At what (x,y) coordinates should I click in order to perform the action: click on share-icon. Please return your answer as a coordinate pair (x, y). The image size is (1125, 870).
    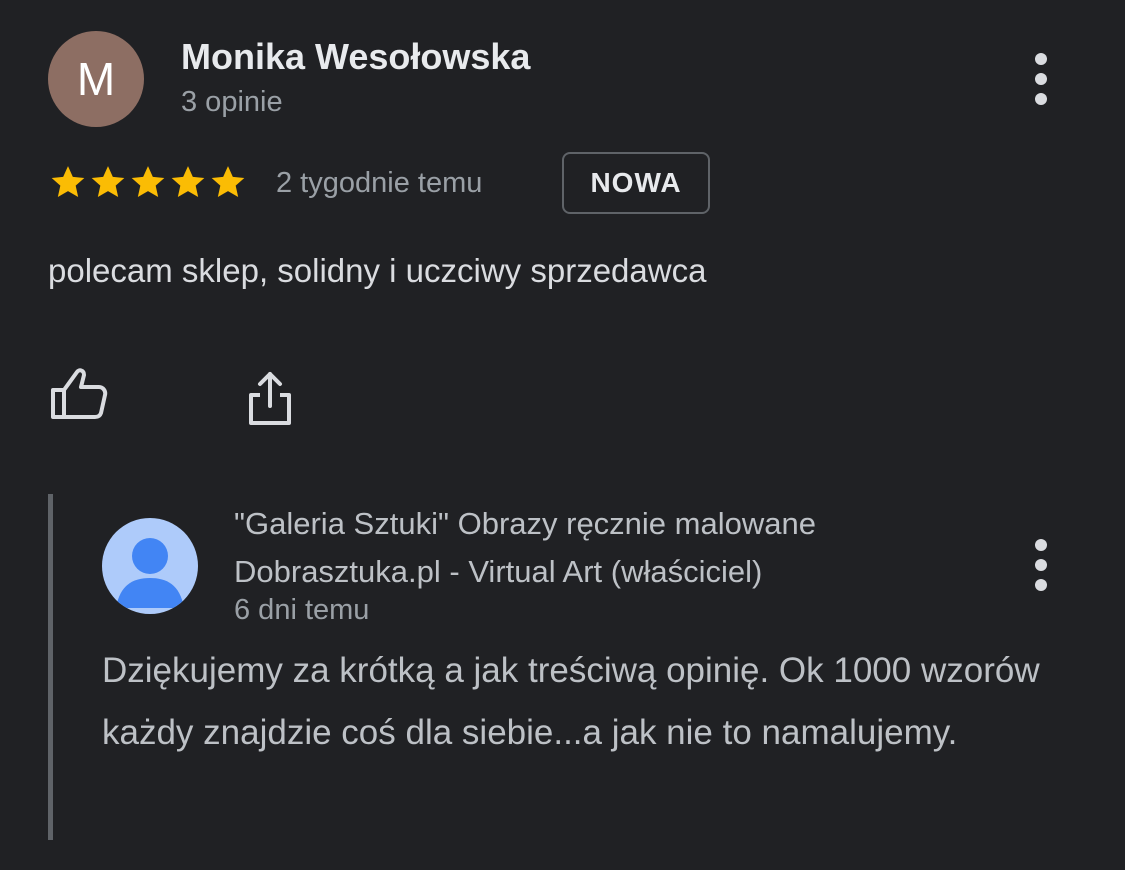
    Looking at the image, I should click on (270, 398).